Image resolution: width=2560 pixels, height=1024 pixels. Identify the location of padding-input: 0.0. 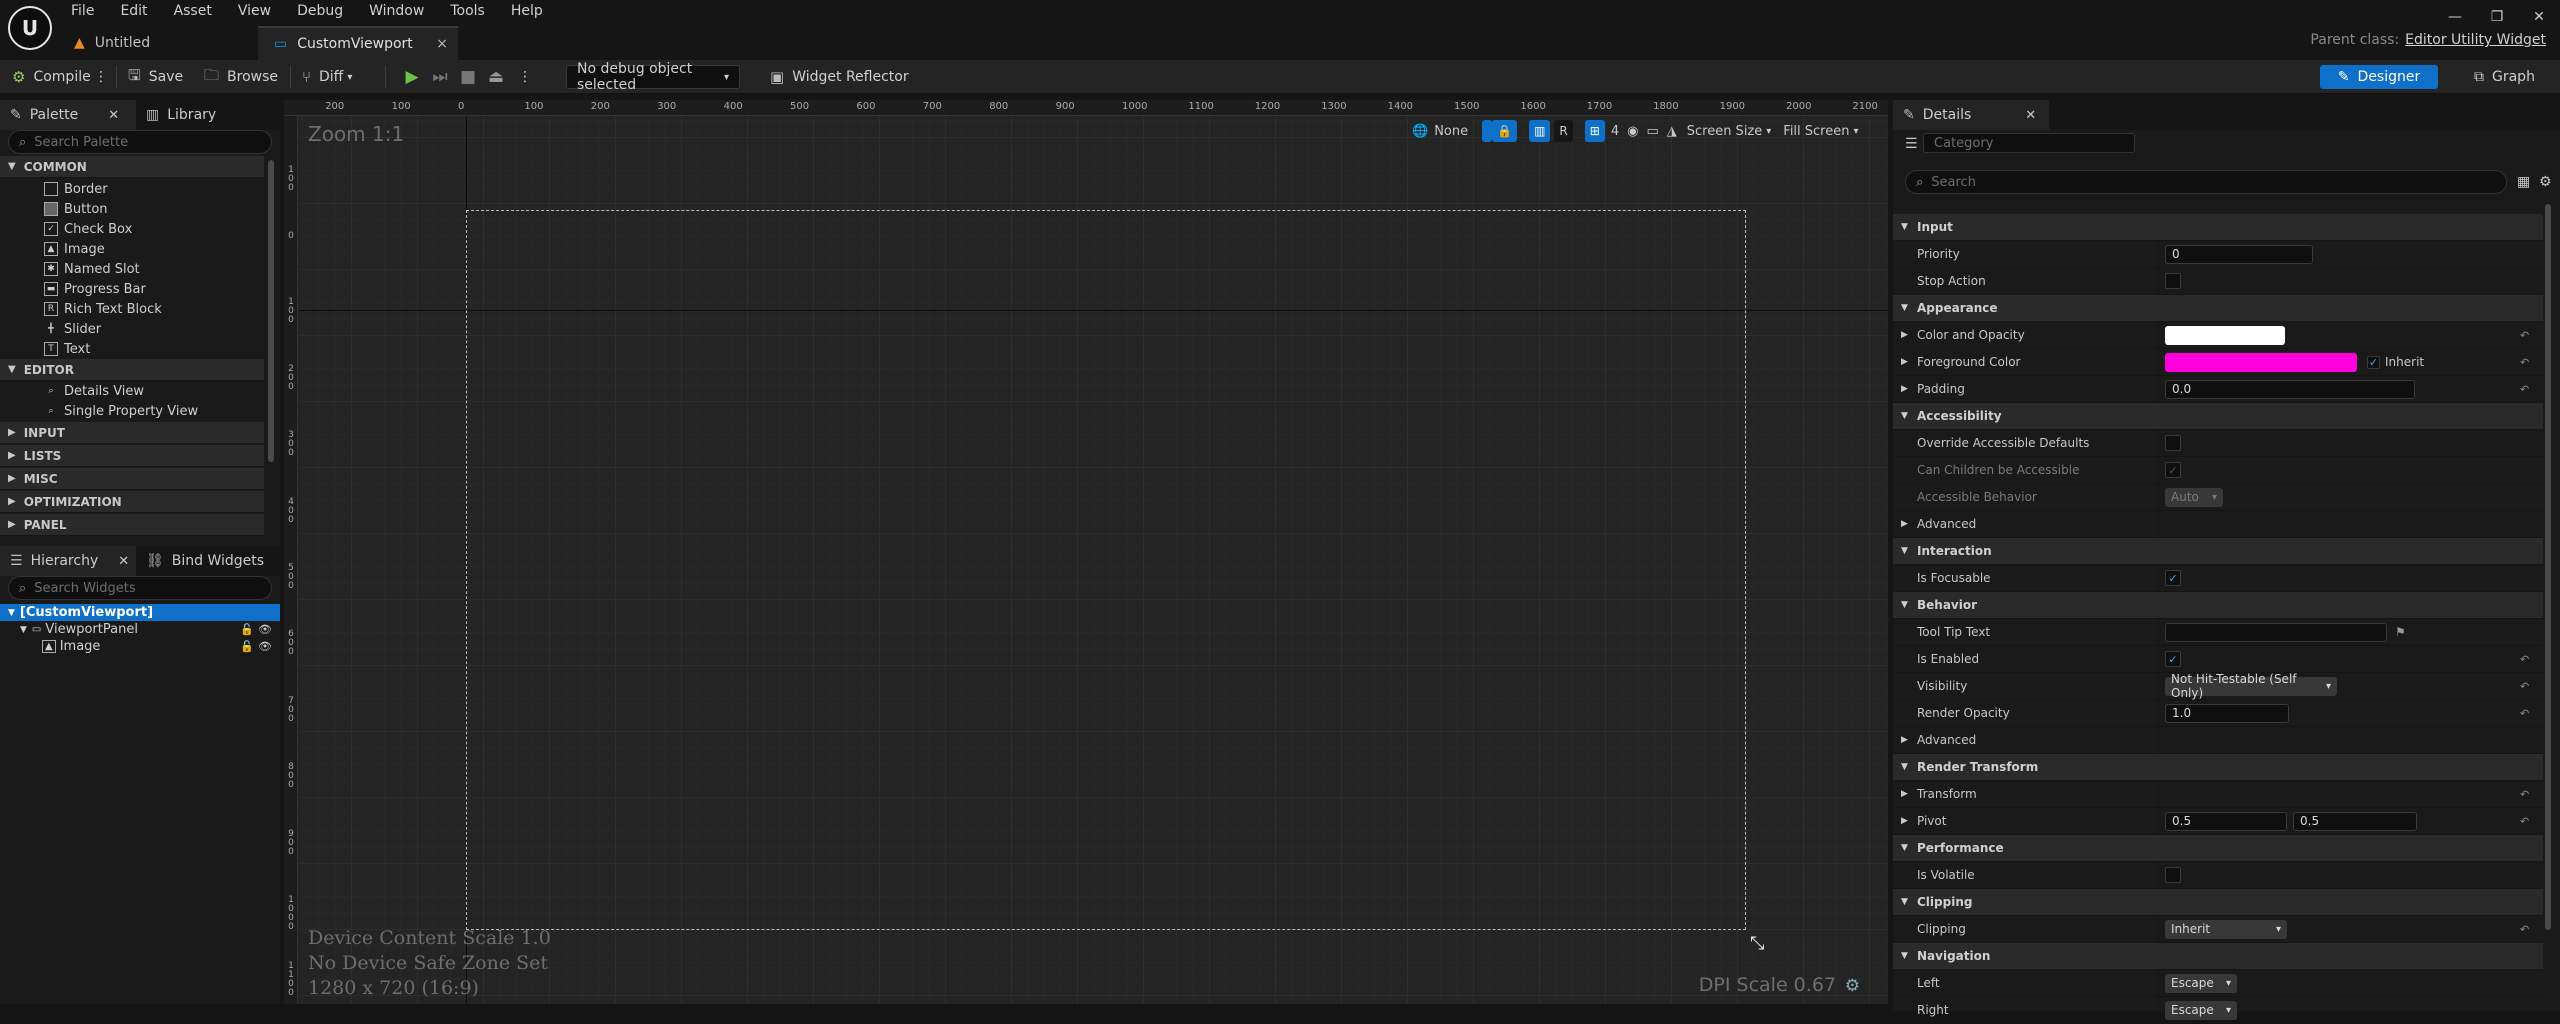
(2290, 389).